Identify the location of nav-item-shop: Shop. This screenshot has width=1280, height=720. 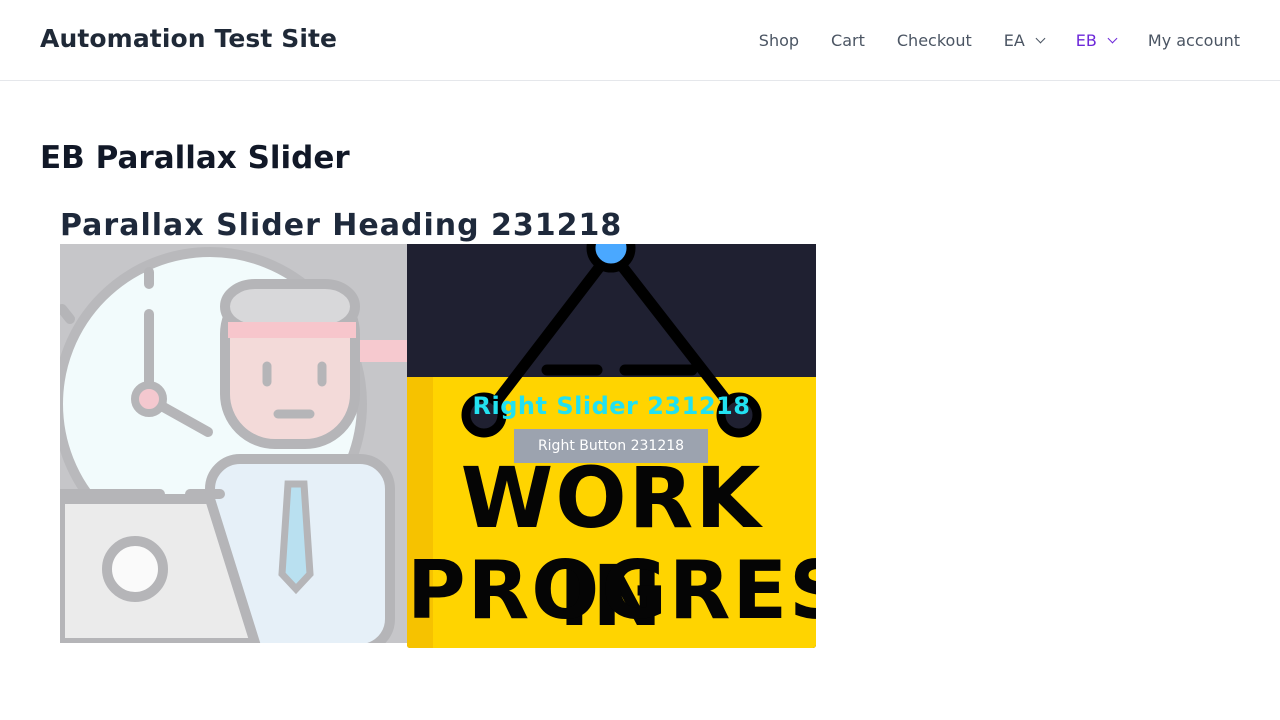
(779, 40).